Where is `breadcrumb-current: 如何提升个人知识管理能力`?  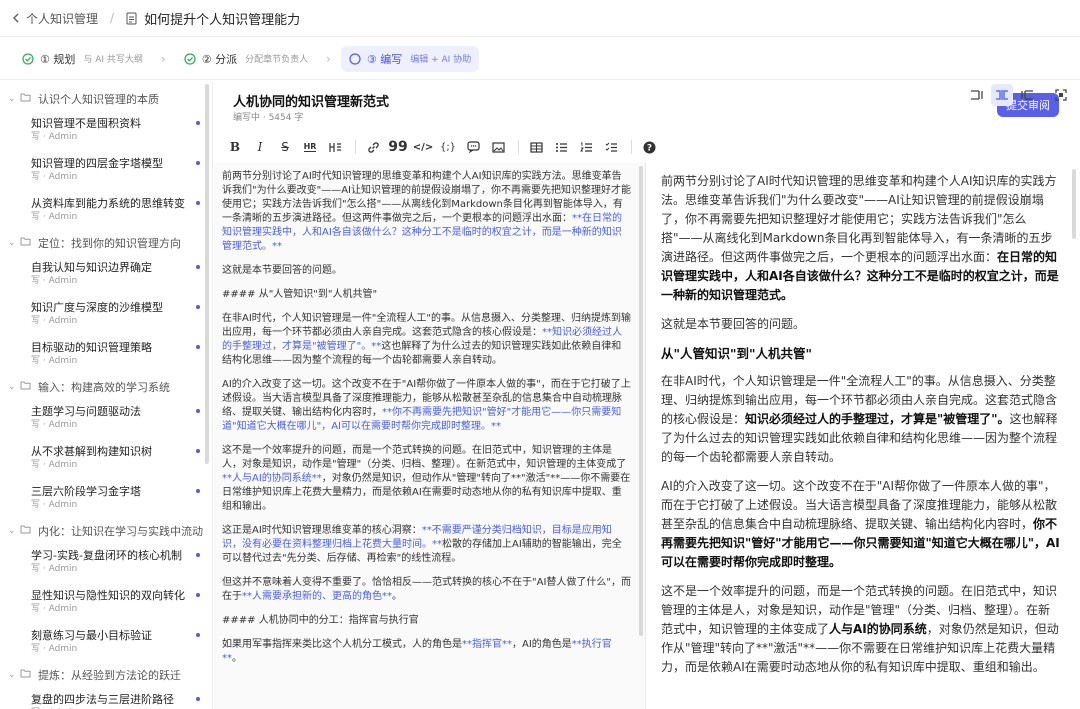 breadcrumb-current: 如何提升个人知识管理能力 is located at coordinates (213, 18).